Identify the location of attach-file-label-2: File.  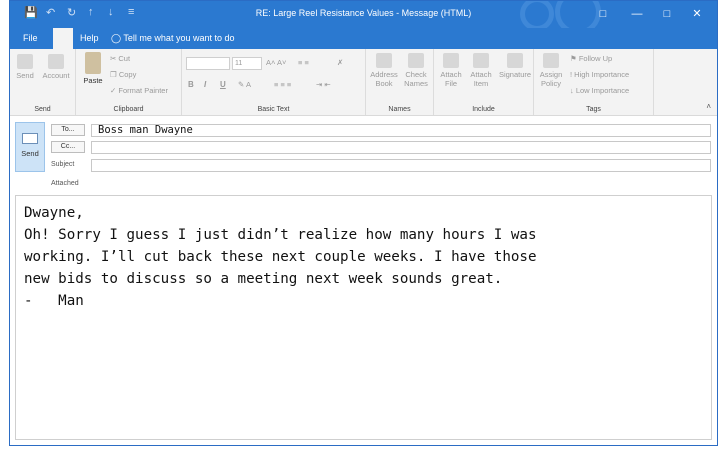
(451, 83).